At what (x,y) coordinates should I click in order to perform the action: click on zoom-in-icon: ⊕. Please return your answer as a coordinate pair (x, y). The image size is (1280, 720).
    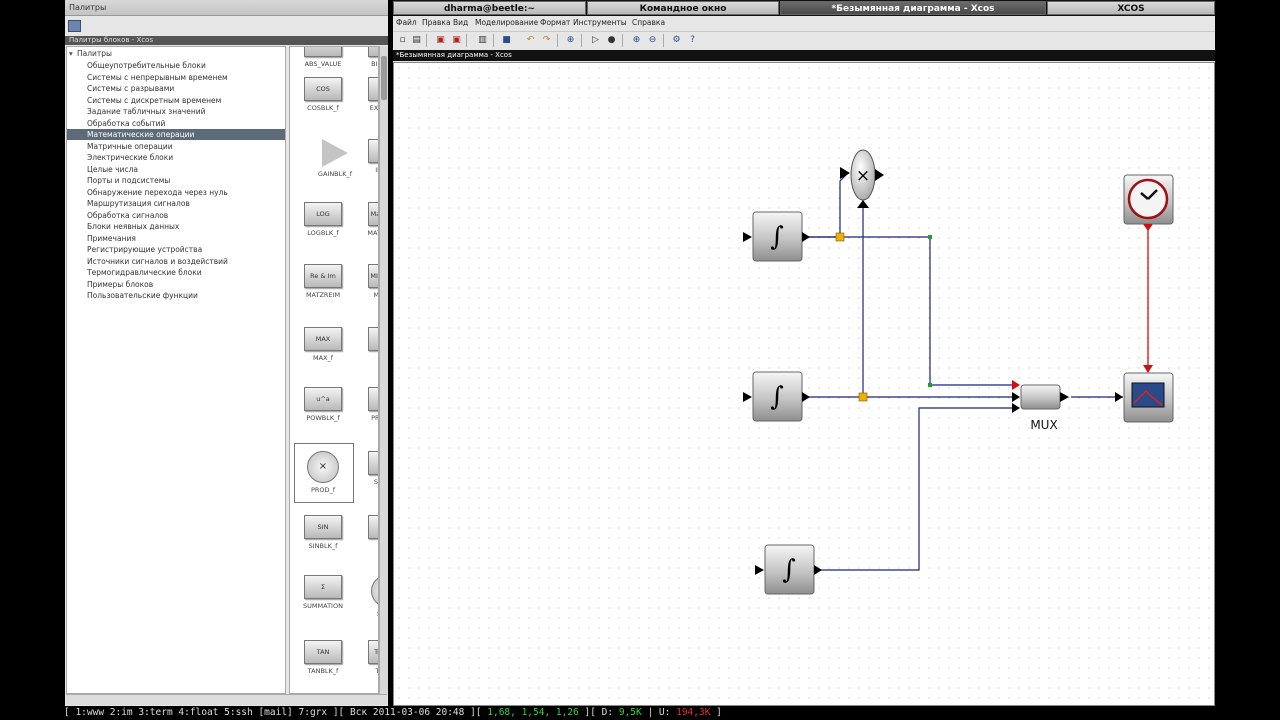
    Looking at the image, I should click on (636, 40).